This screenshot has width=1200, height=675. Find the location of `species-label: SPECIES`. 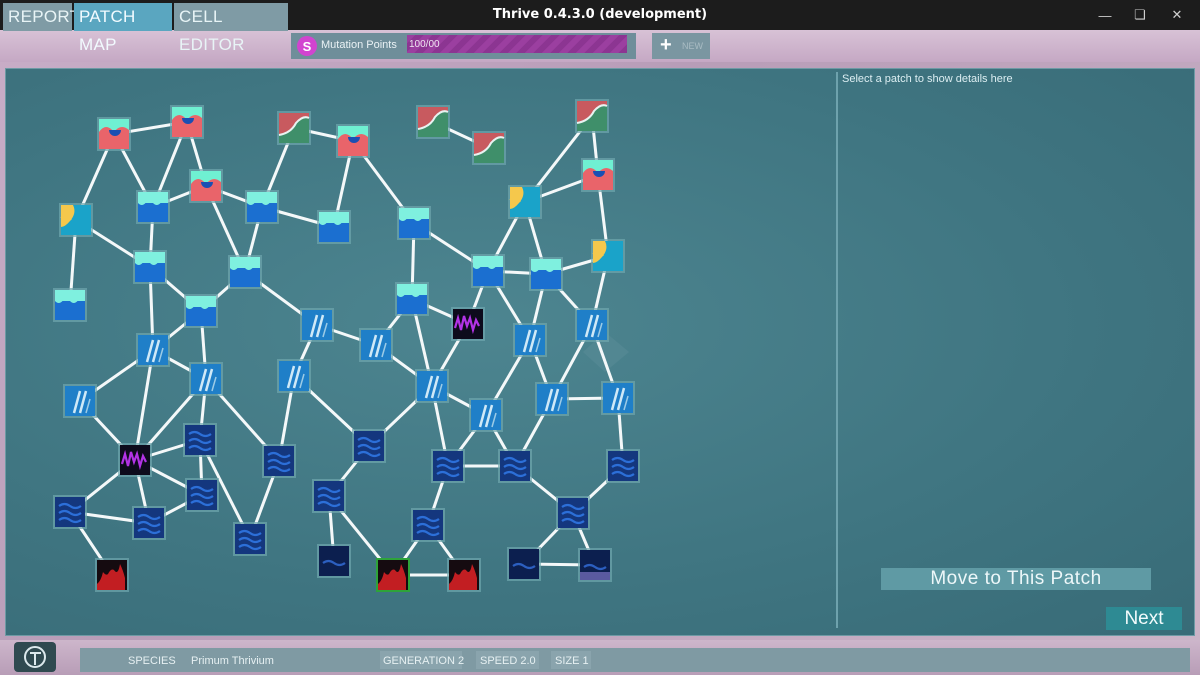

species-label: SPECIES is located at coordinates (152, 661).